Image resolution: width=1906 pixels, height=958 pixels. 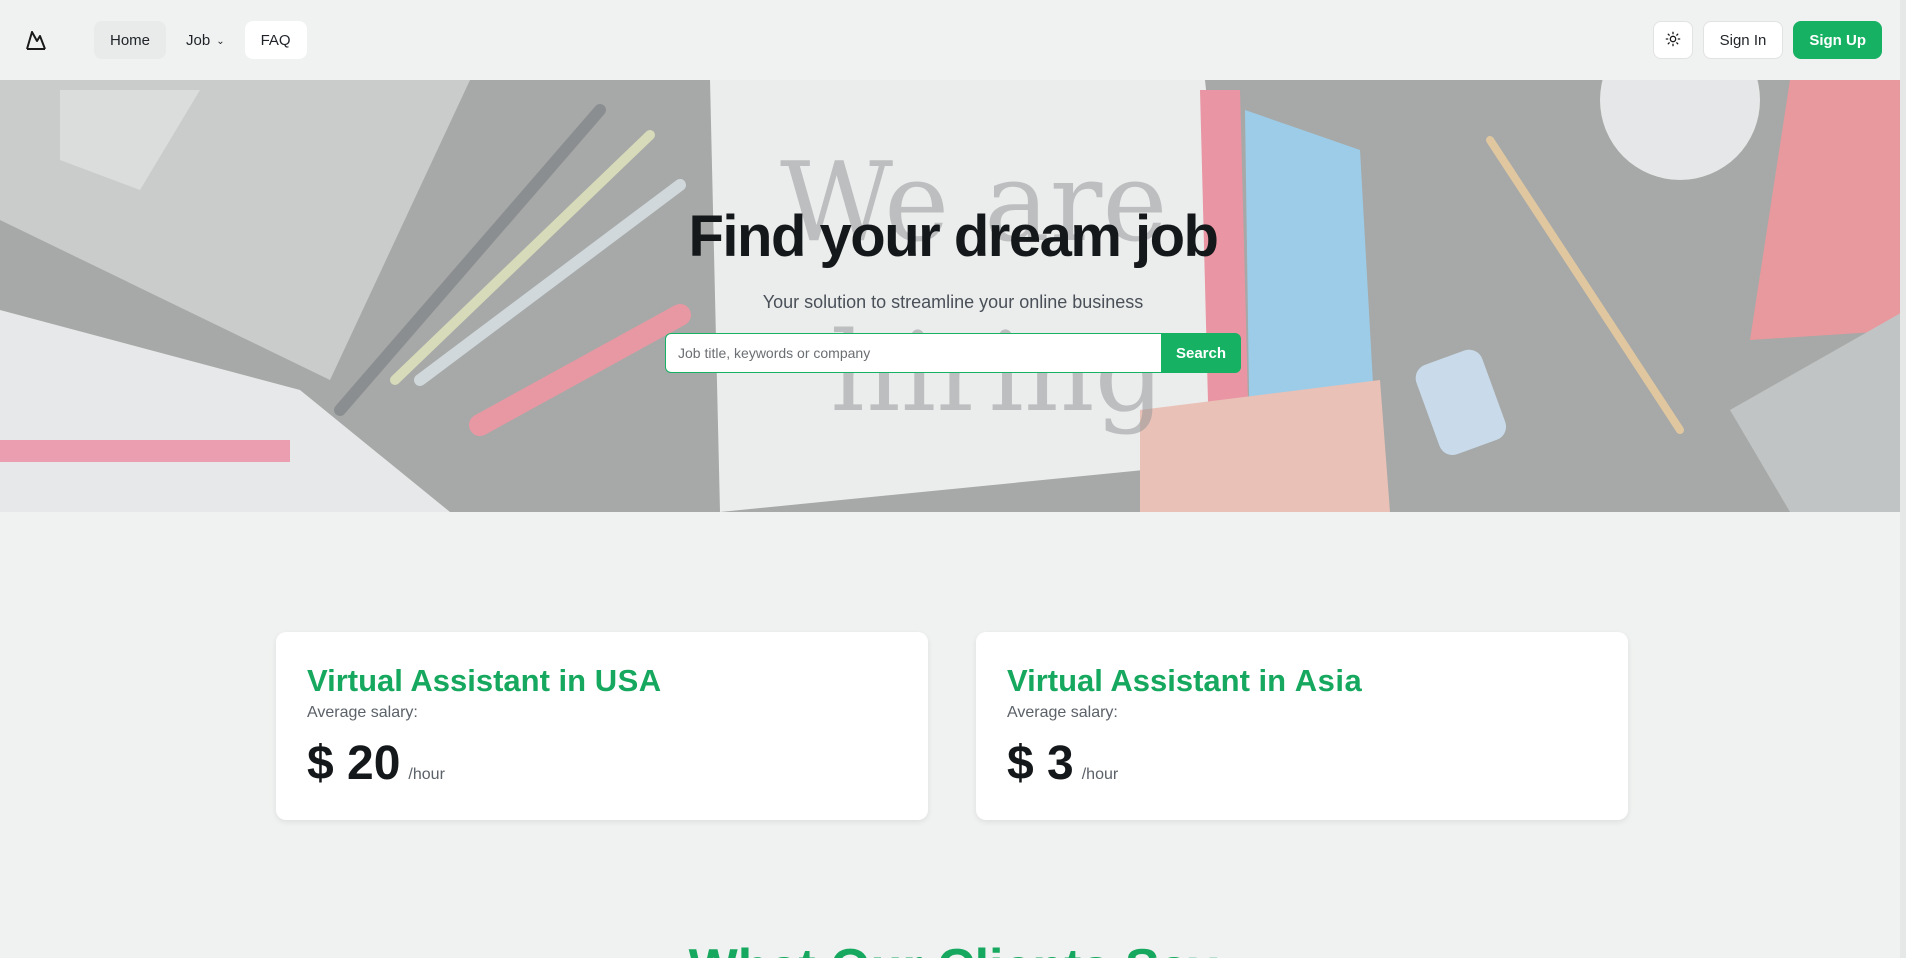 I want to click on theme-toggle-button, so click(x=1672, y=40).